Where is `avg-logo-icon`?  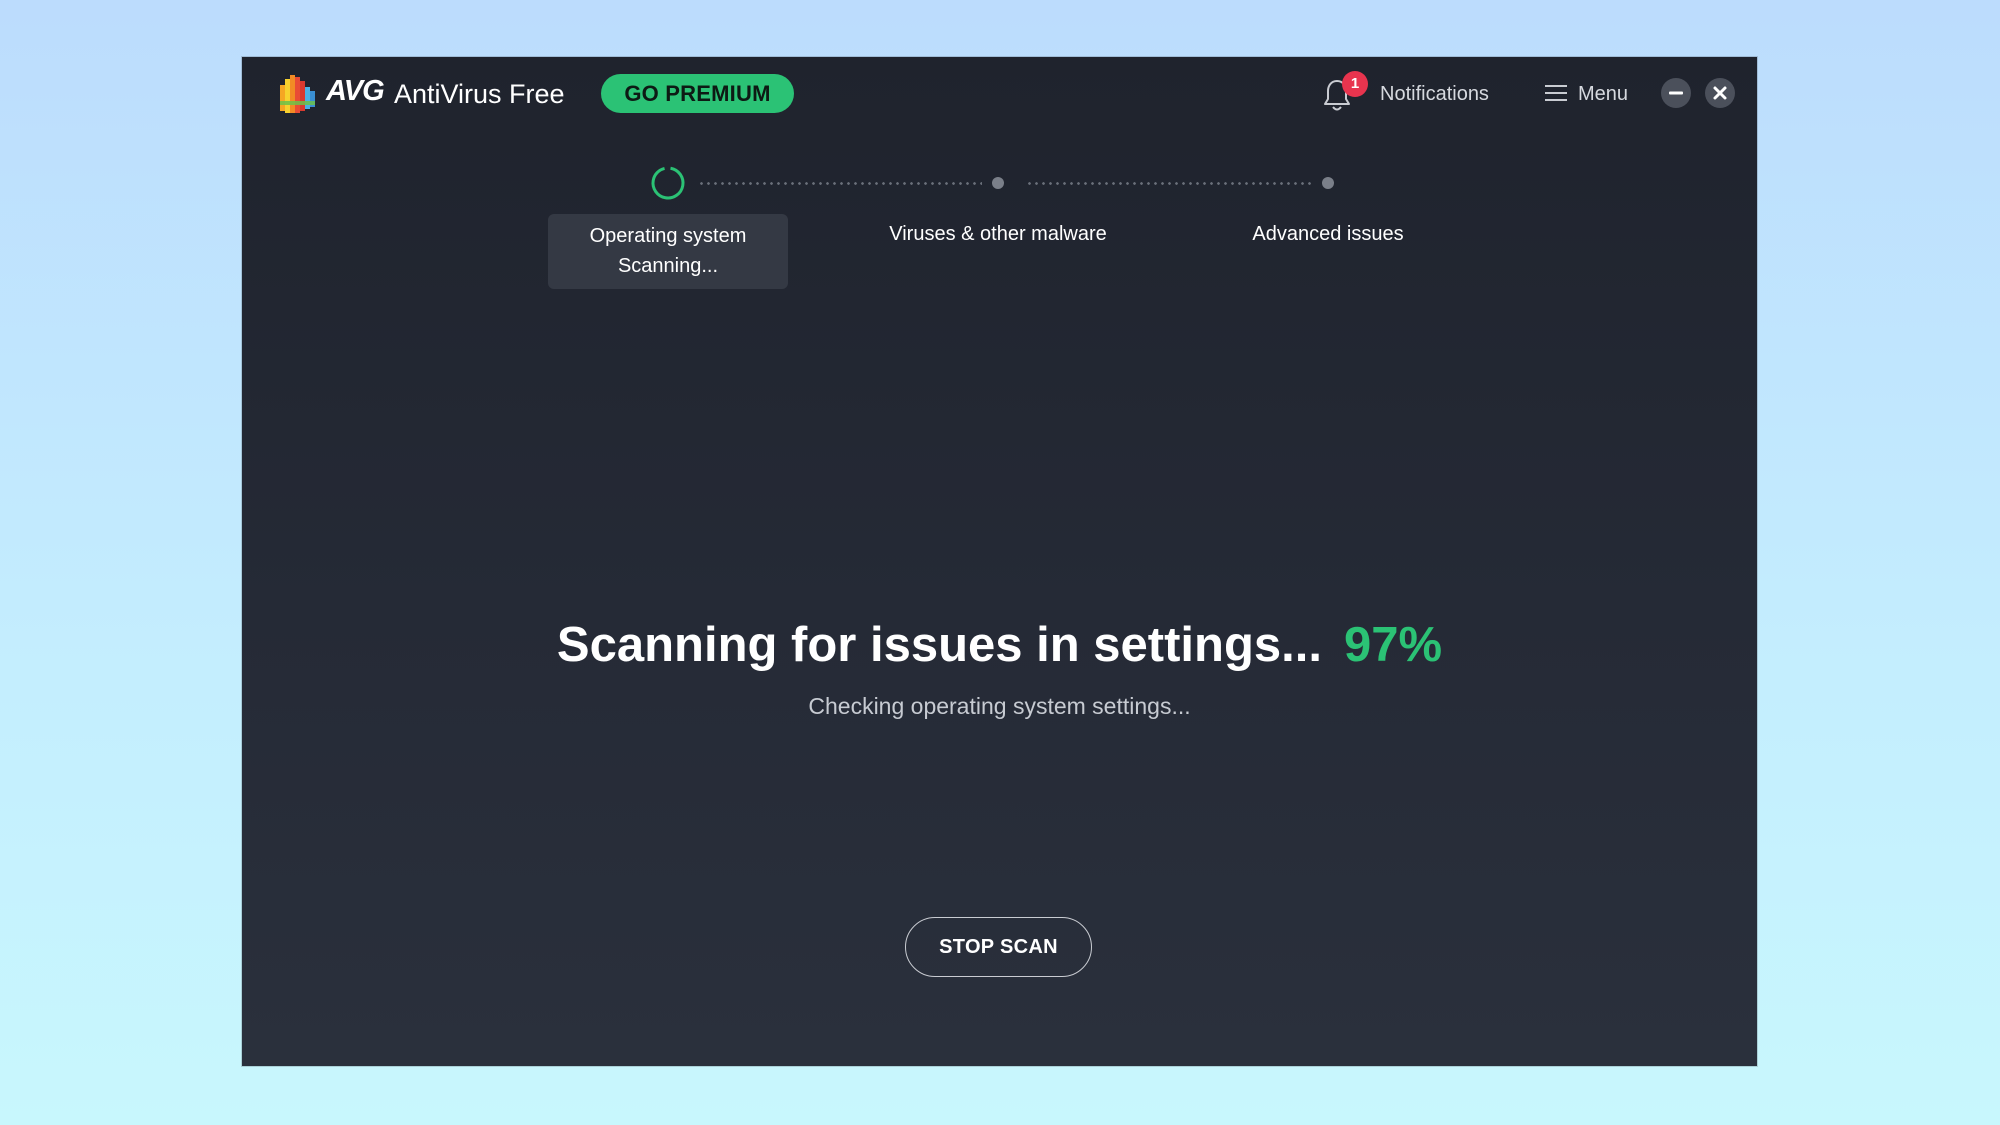
avg-logo-icon is located at coordinates (297, 94).